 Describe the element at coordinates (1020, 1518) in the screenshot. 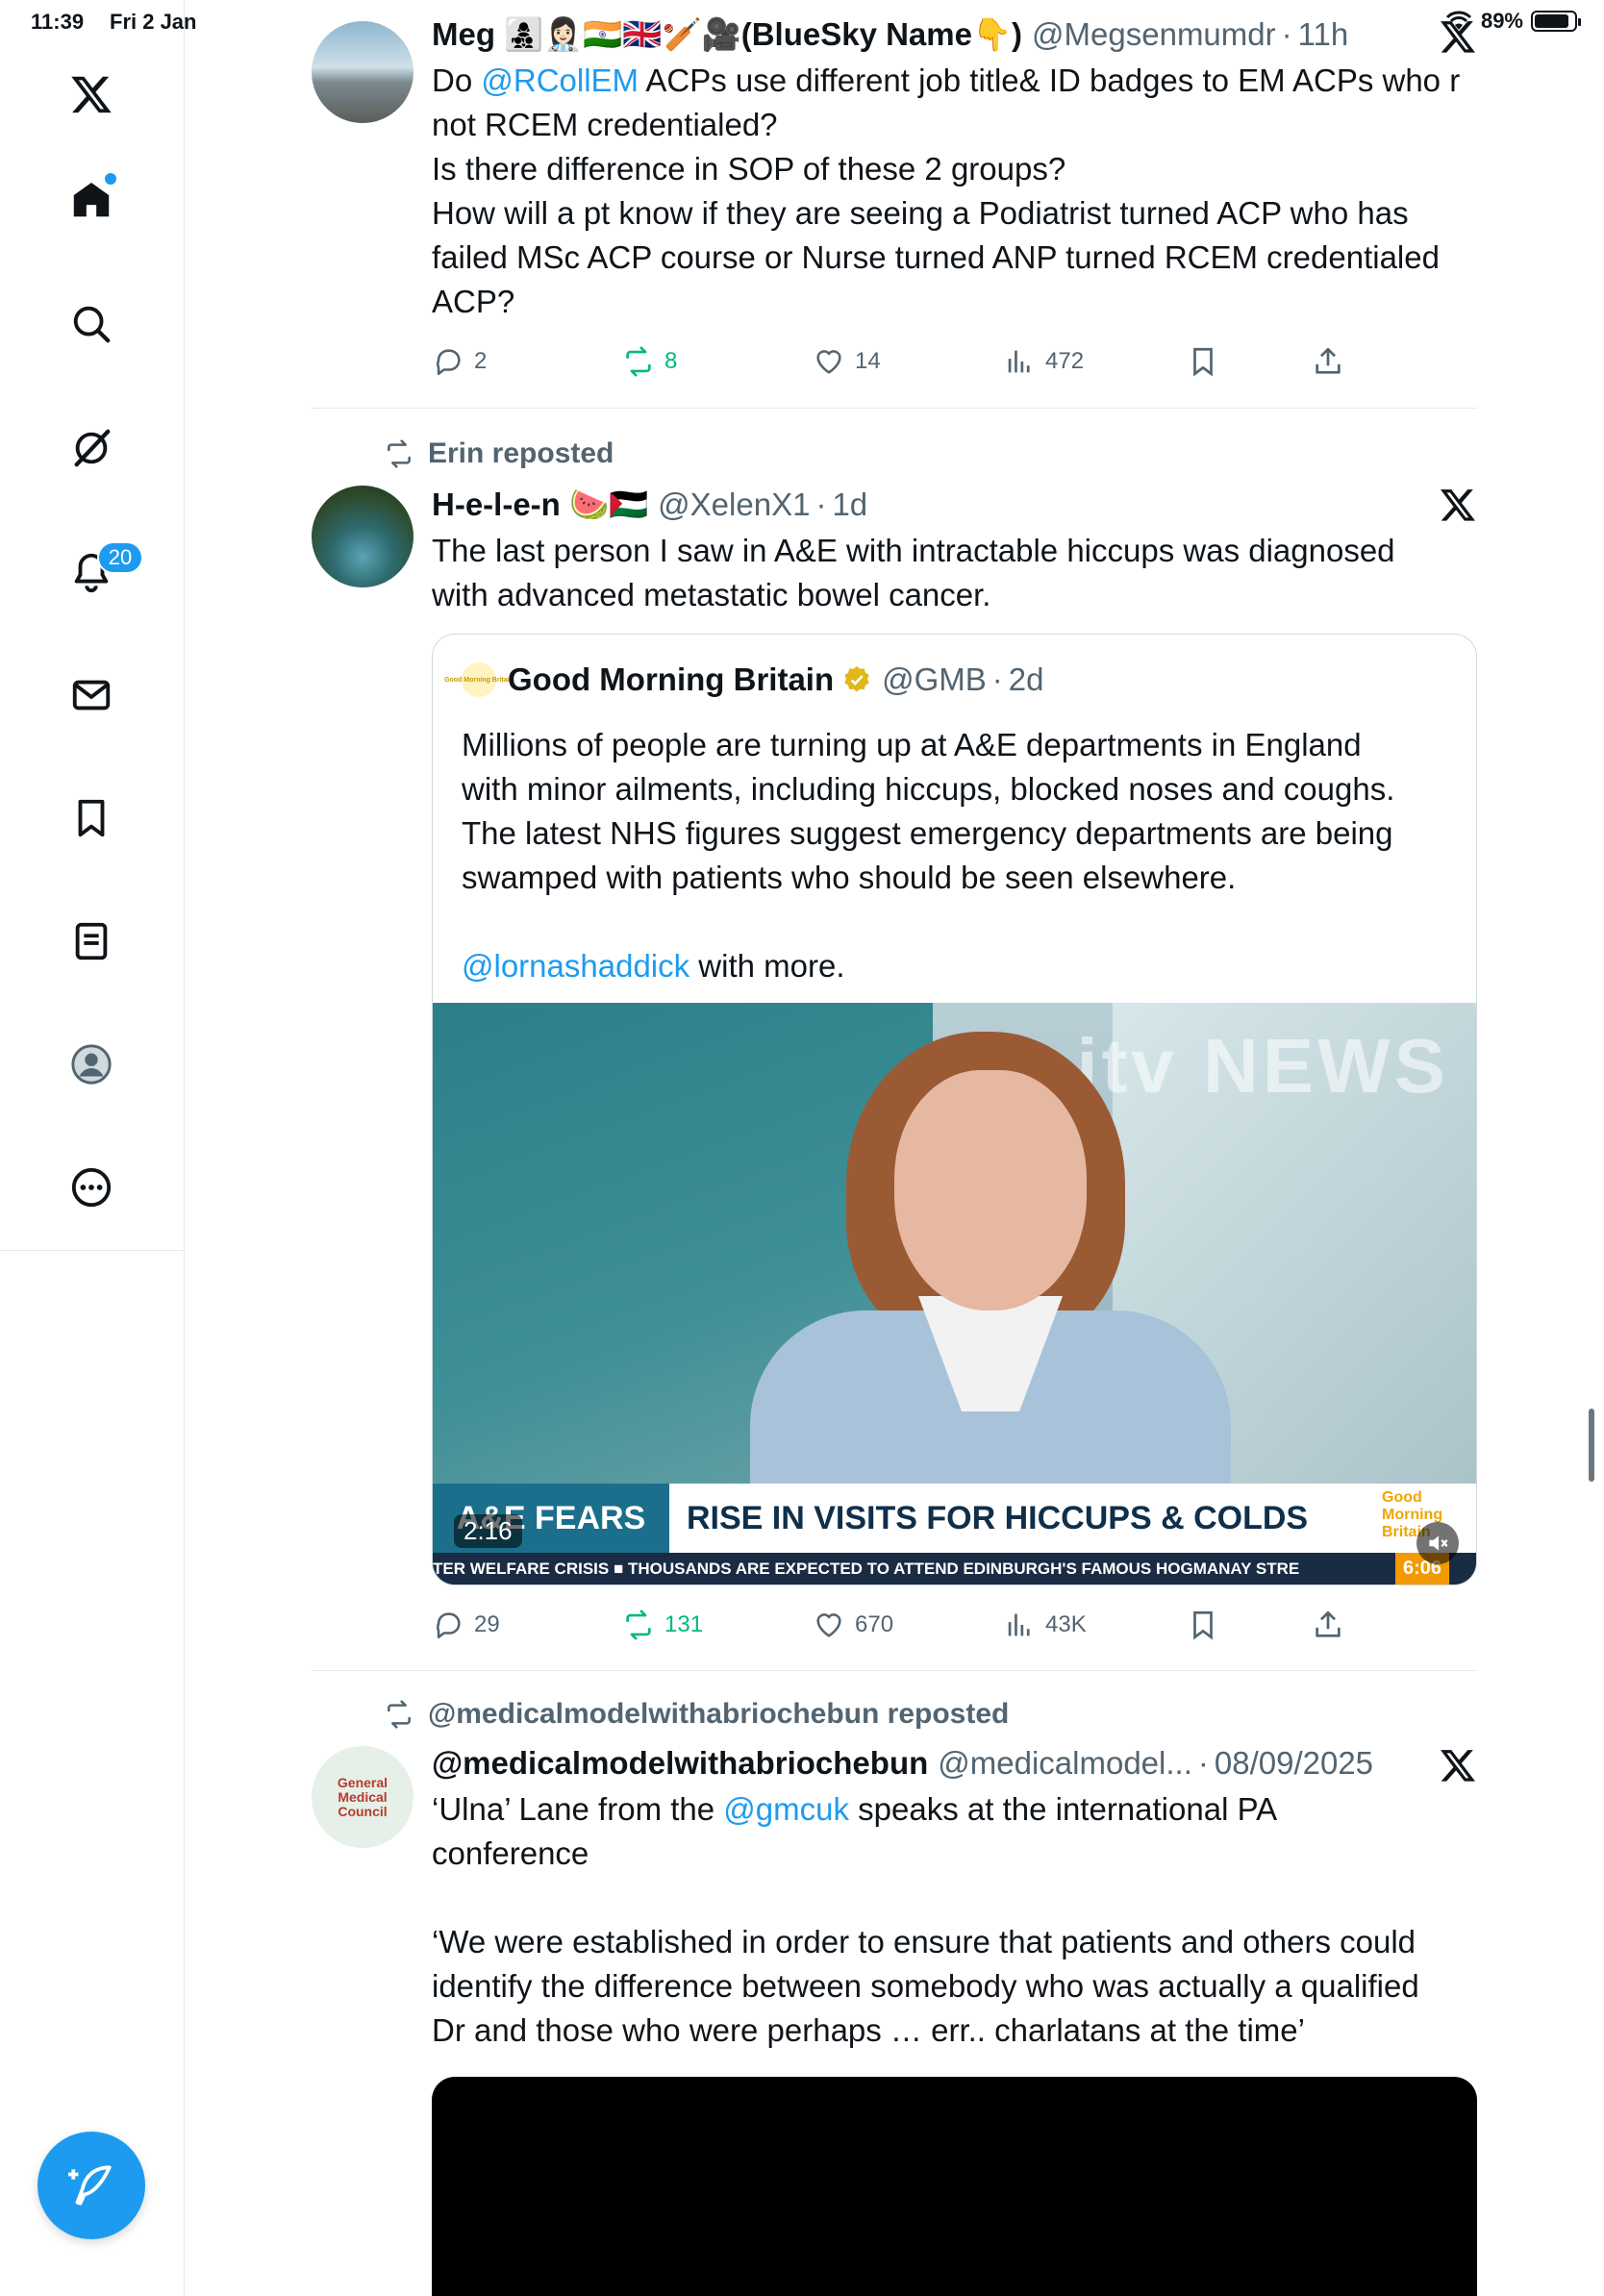

I see `strap-headline: RISE IN VISITS FOR HICCUPS & COLDS` at that location.